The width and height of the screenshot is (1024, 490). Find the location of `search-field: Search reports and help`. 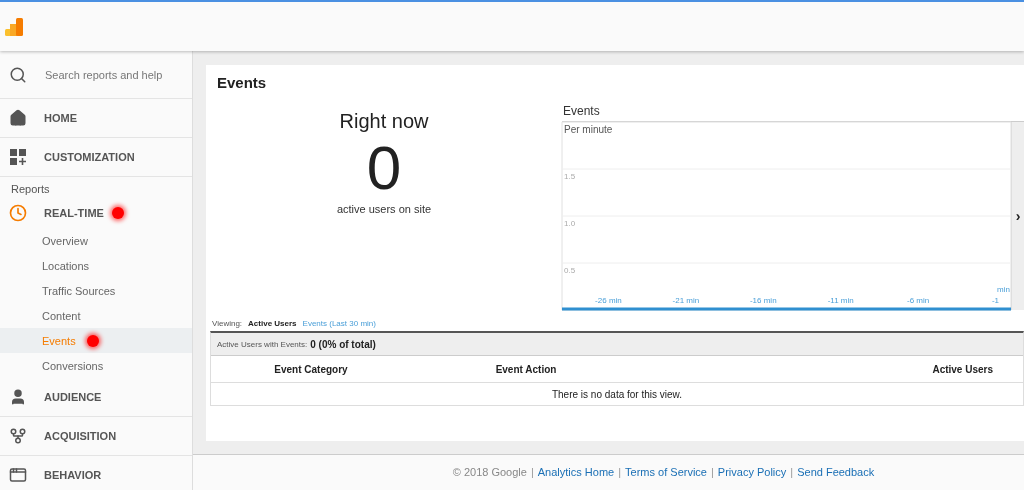

search-field: Search reports and help is located at coordinates (115, 74).